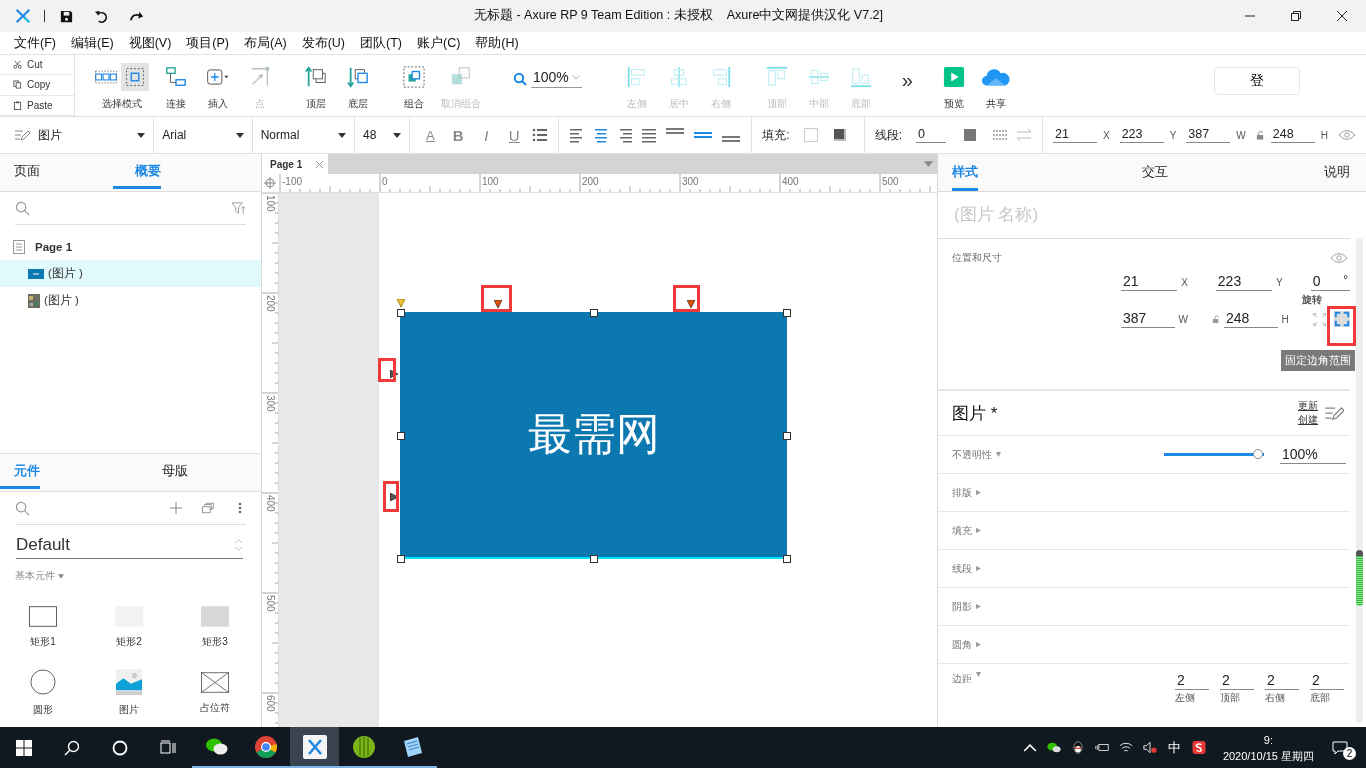 The height and width of the screenshot is (768, 1366). I want to click on section-label: 线段, so click(962, 568).